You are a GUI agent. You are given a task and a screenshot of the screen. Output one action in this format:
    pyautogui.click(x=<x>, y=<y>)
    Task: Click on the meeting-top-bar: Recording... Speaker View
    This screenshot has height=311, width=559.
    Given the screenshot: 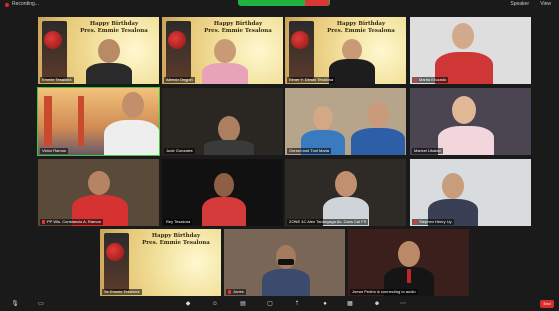 What is the action you would take?
    pyautogui.click(x=279, y=5)
    